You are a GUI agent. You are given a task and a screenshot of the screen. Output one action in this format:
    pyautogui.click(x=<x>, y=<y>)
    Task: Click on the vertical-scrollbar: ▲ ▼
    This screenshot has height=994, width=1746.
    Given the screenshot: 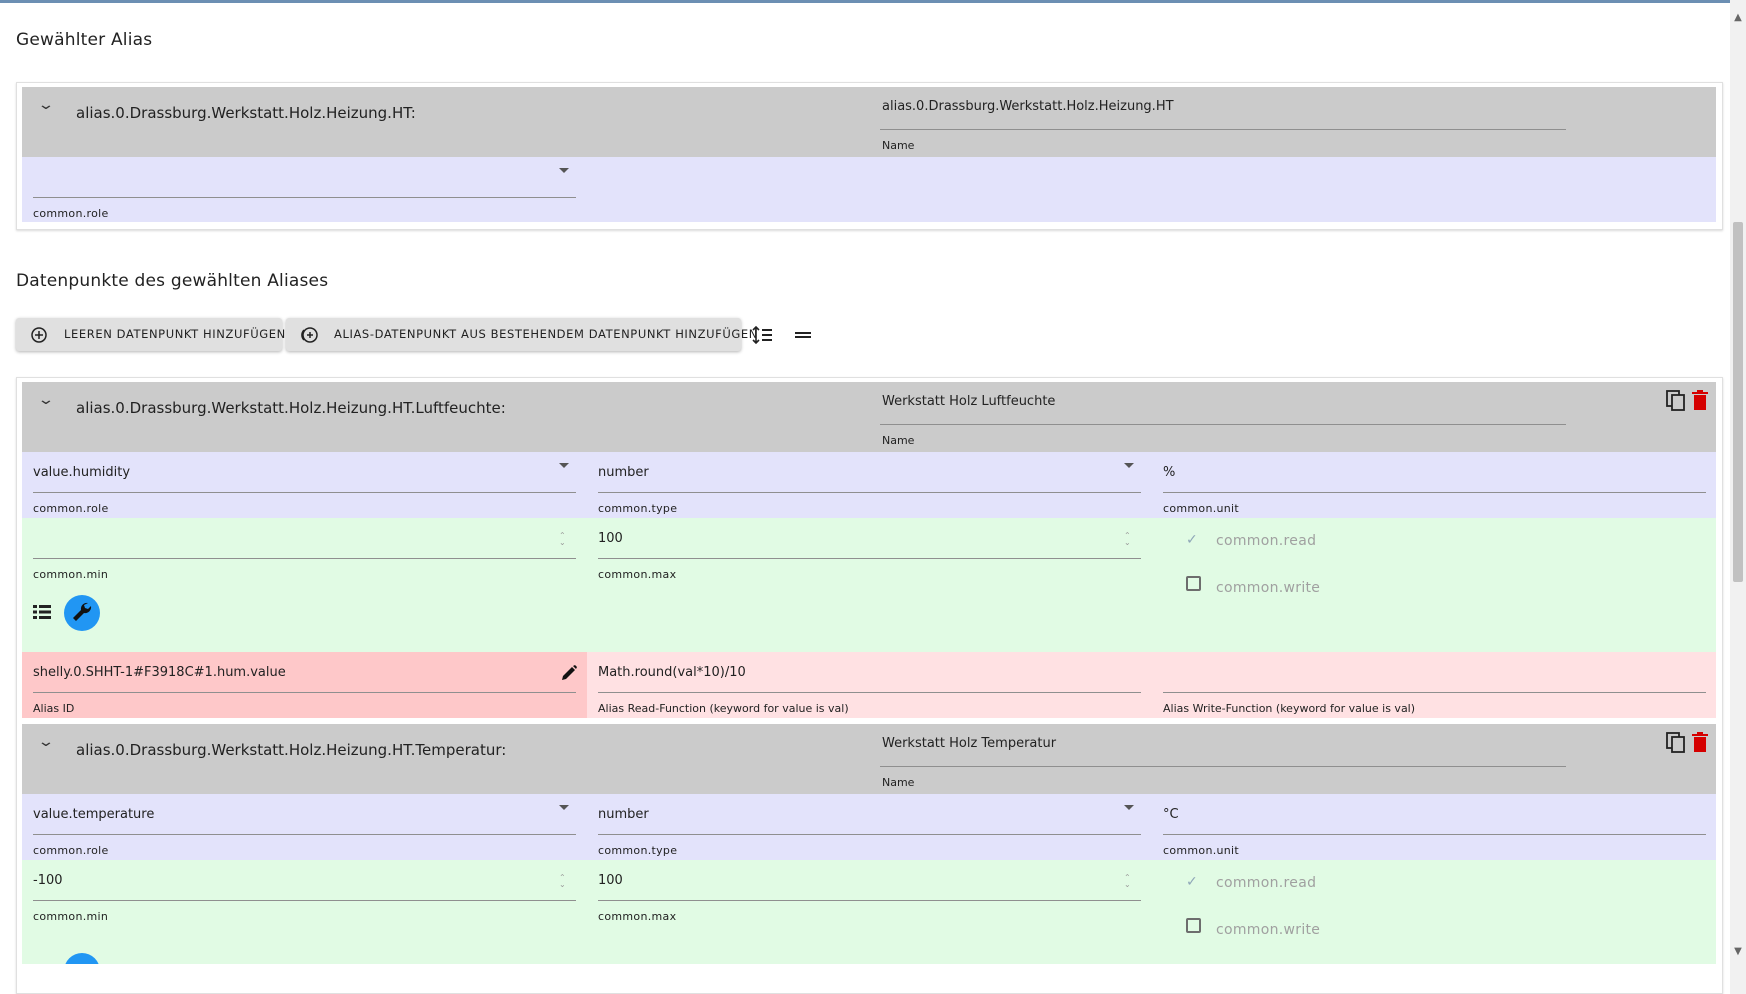 What is the action you would take?
    pyautogui.click(x=1738, y=497)
    